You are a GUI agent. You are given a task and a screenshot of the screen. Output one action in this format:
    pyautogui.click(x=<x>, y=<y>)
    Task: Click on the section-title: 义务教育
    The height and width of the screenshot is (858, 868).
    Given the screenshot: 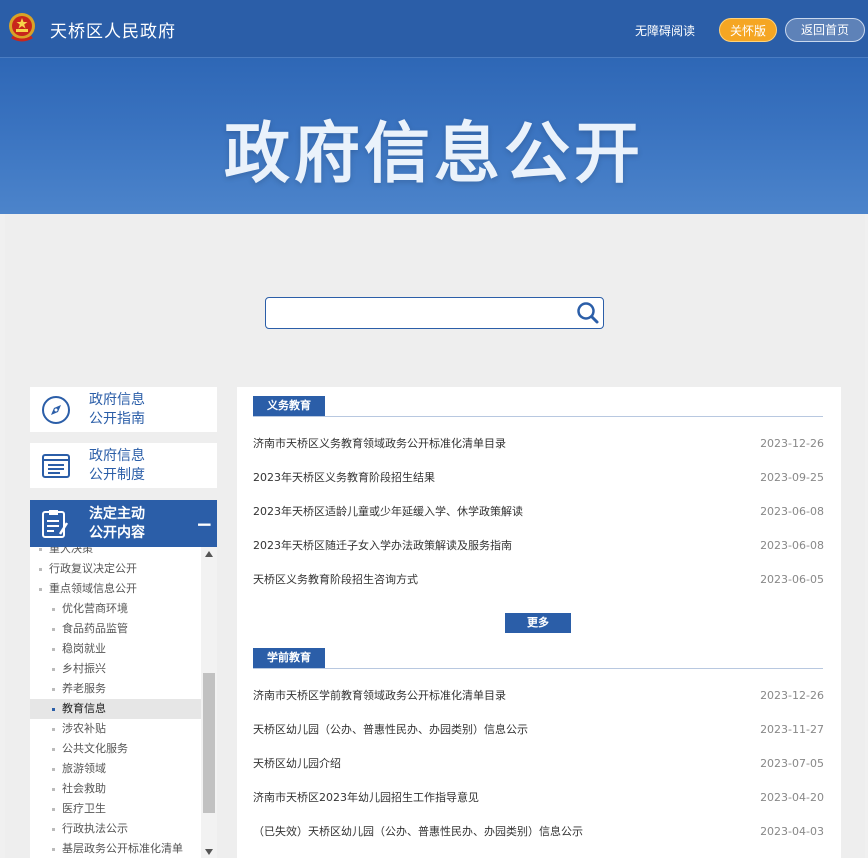 What is the action you would take?
    pyautogui.click(x=289, y=406)
    